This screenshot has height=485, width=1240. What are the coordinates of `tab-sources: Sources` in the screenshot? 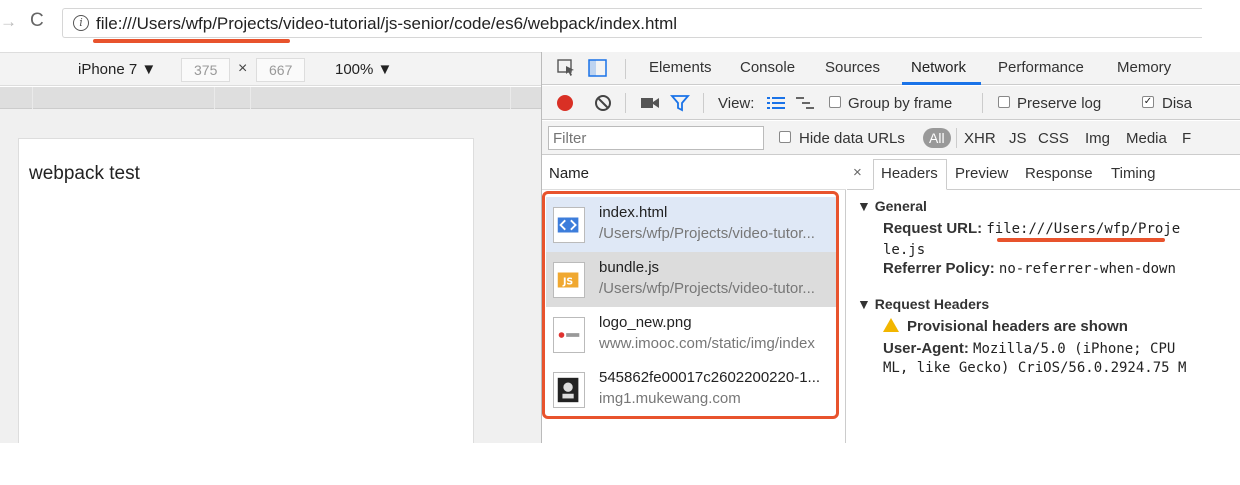 It's located at (852, 67).